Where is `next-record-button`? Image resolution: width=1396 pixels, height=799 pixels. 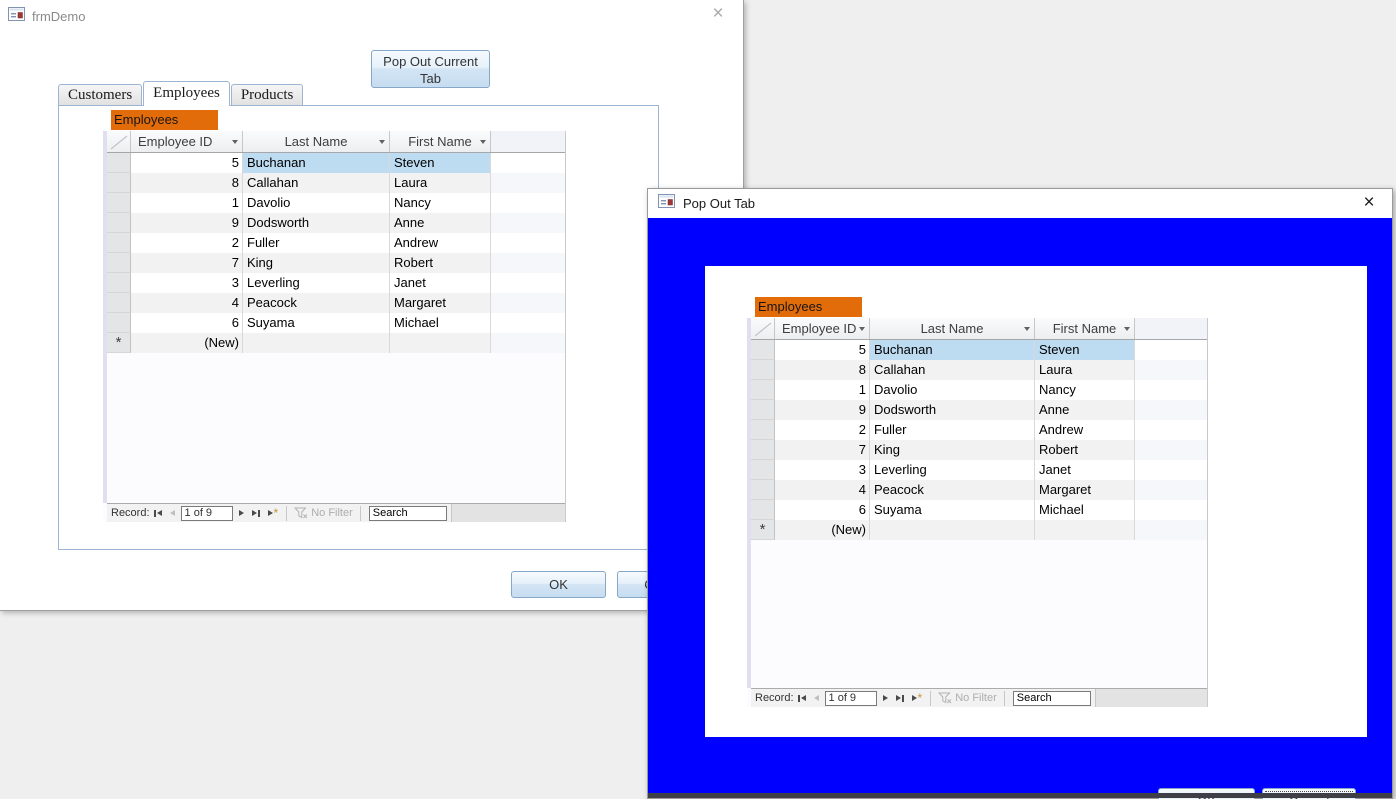
next-record-button is located at coordinates (885, 698).